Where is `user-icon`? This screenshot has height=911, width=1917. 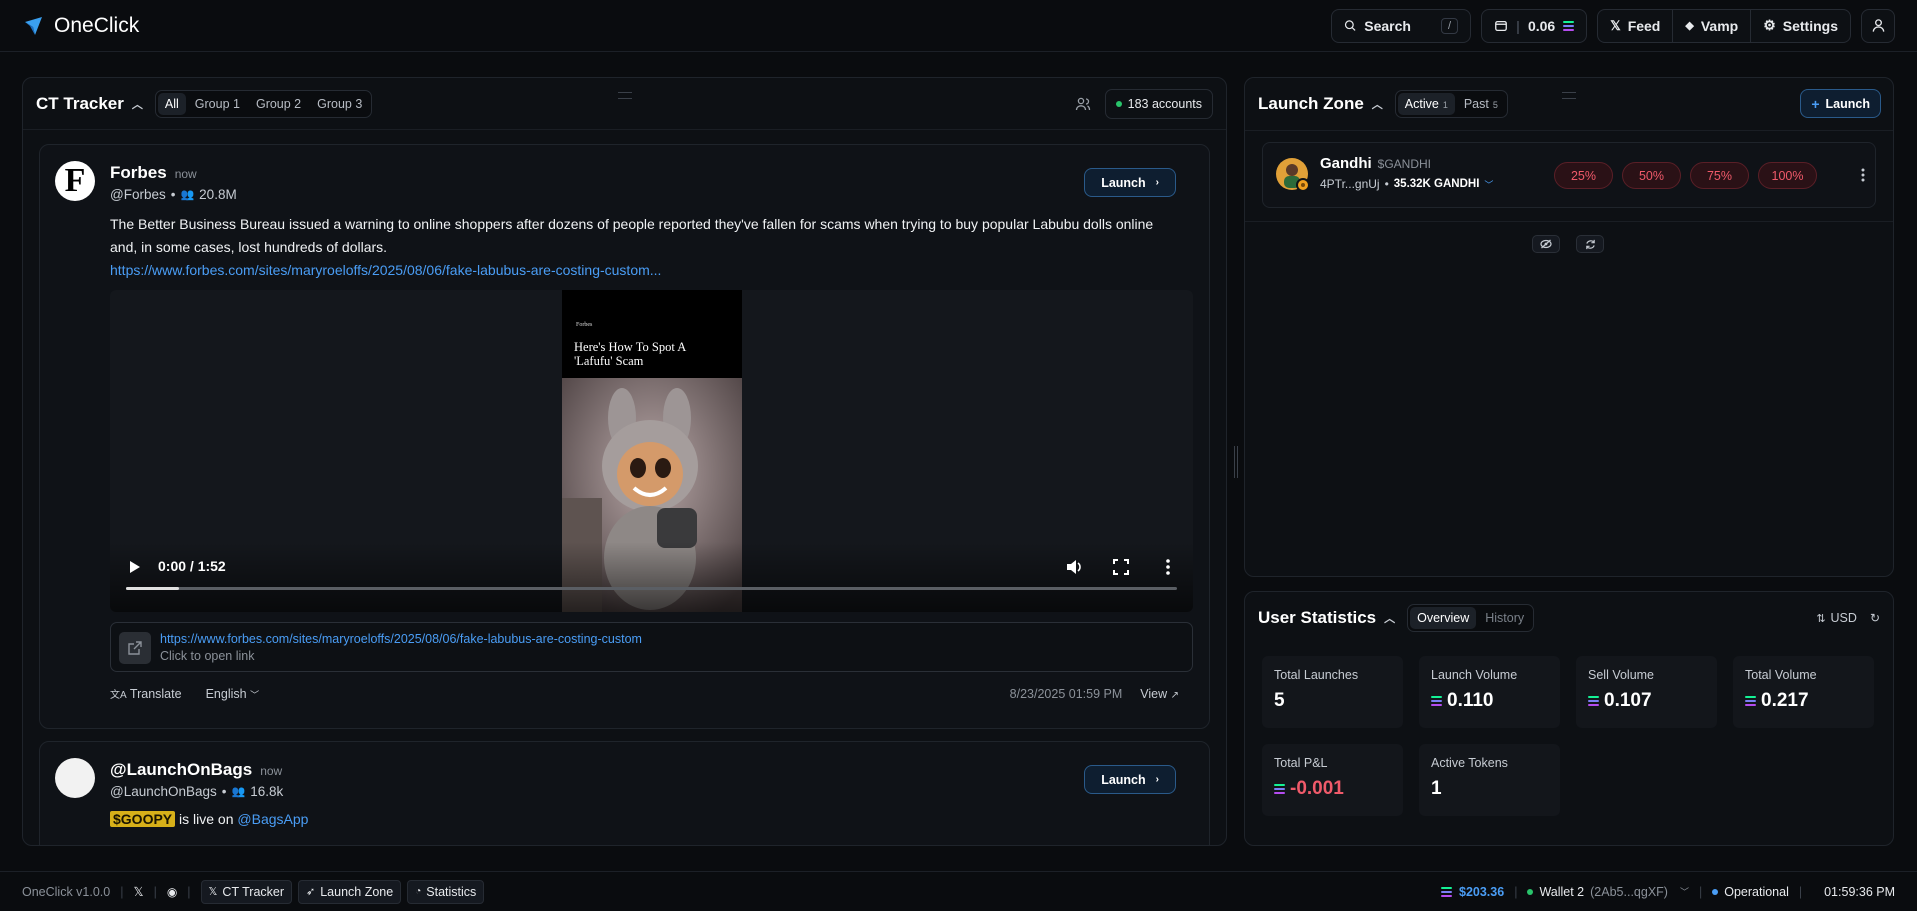
user-icon is located at coordinates (1878, 25).